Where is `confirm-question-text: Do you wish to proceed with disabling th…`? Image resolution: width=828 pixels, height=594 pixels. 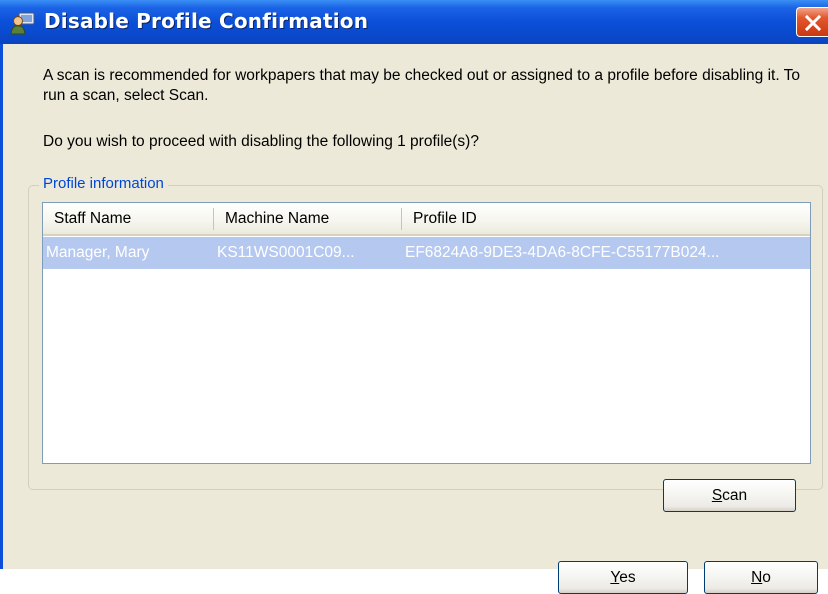
confirm-question-text: Do you wish to proceed with disabling th… is located at coordinates (261, 141).